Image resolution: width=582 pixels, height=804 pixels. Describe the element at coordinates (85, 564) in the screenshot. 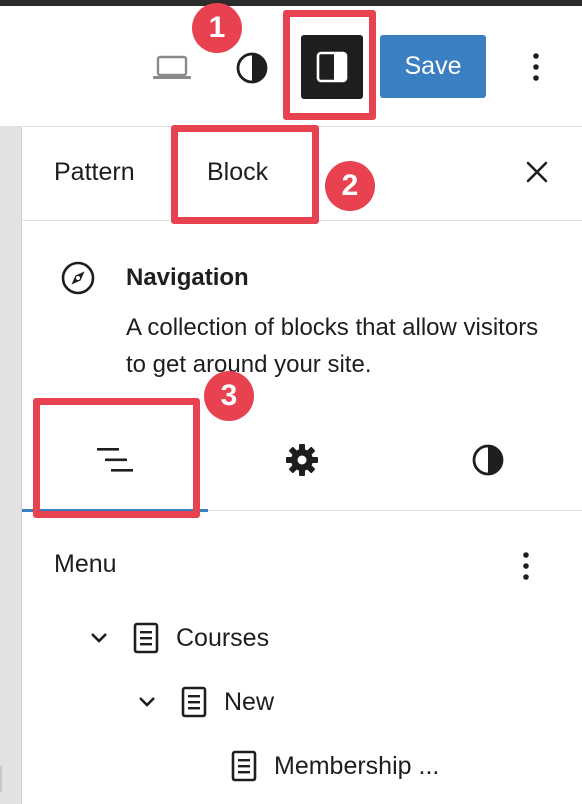

I see `menu-heading: Menu` at that location.